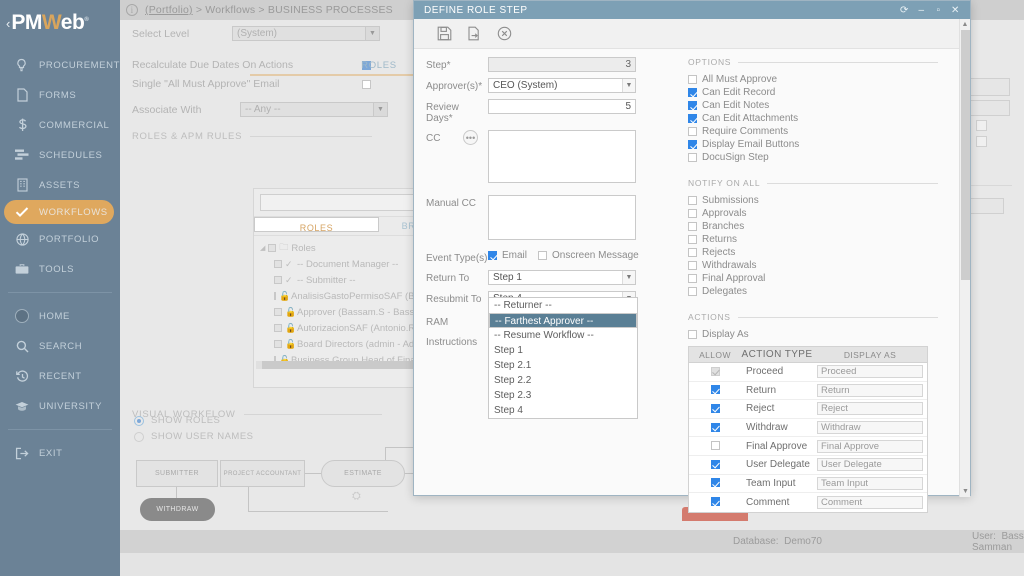 The image size is (1024, 576). I want to click on sidebar-collapse-icon: ‹, so click(8, 23).